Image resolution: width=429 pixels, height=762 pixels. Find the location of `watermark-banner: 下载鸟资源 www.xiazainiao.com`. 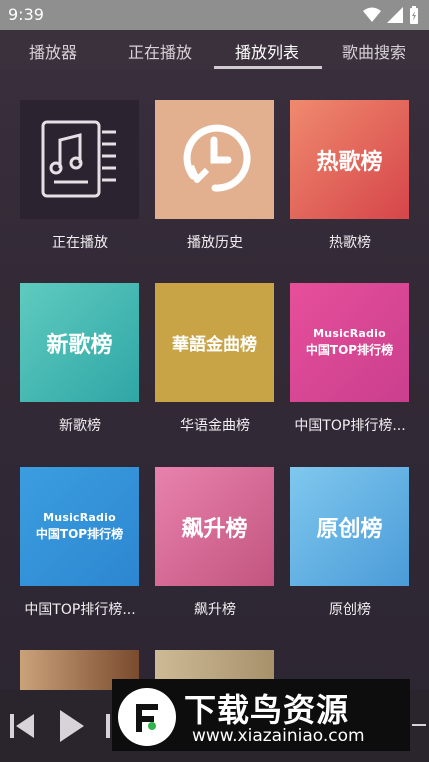

watermark-banner: 下载鸟资源 www.xiazainiao.com is located at coordinates (261, 715).